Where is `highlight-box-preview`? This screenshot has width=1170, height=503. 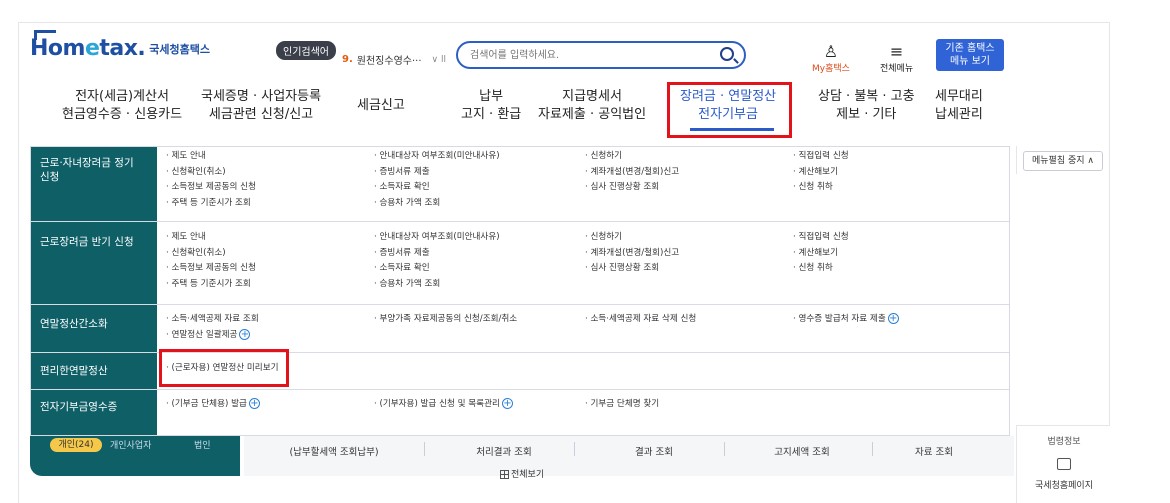
highlight-box-preview is located at coordinates (224, 368).